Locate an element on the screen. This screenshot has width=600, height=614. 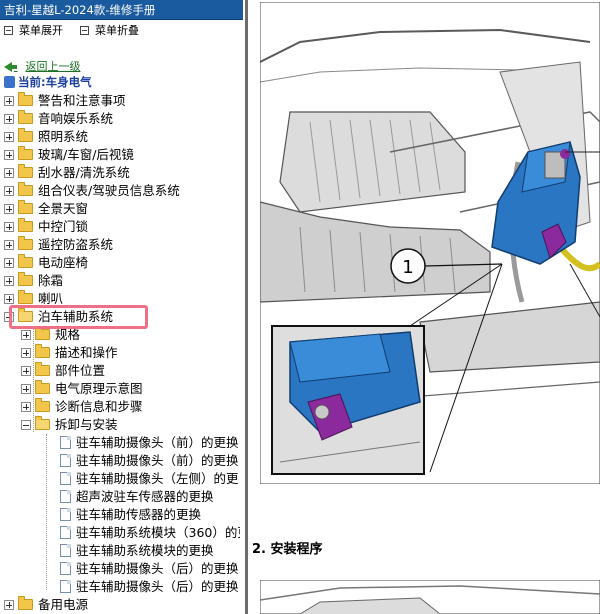
tree-item: 组合仪表/驾驶员信息系统 is located at coordinates (122, 191).